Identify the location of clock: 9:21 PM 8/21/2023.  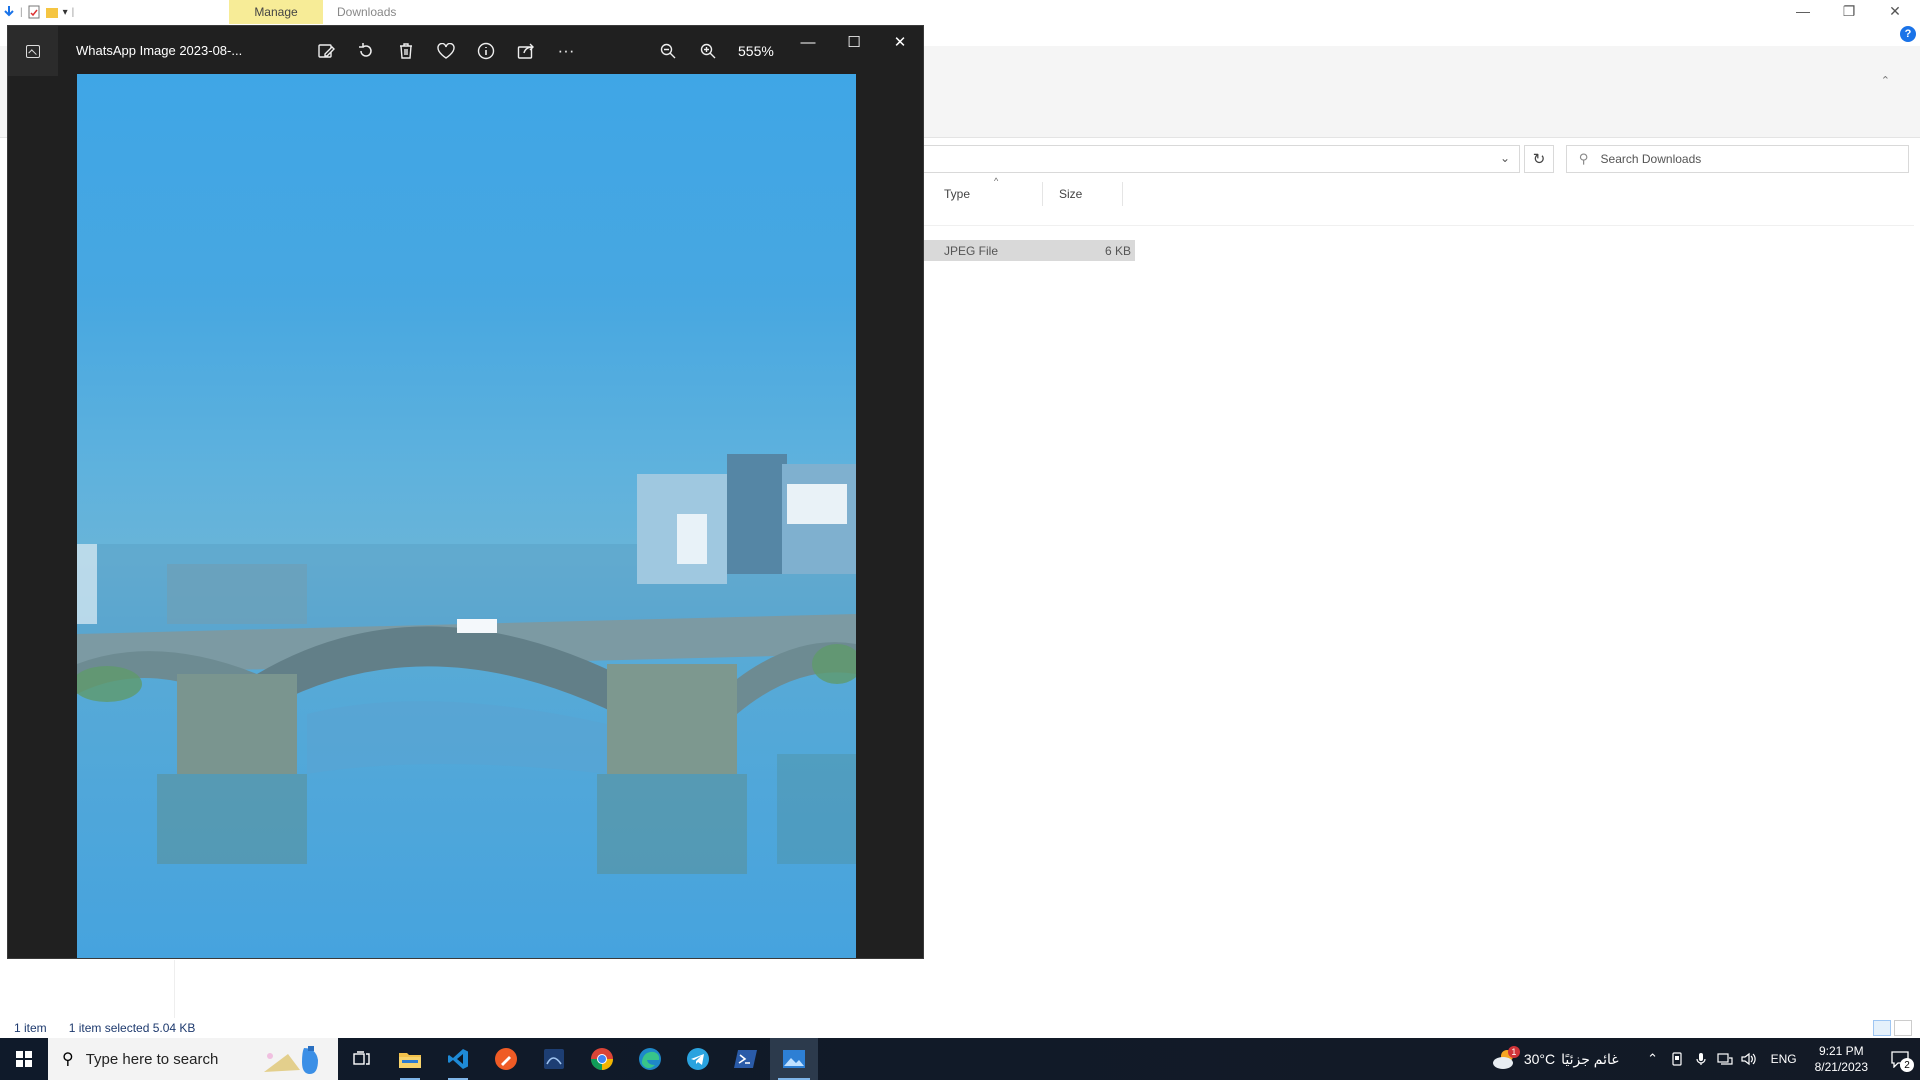
(1841, 1059).